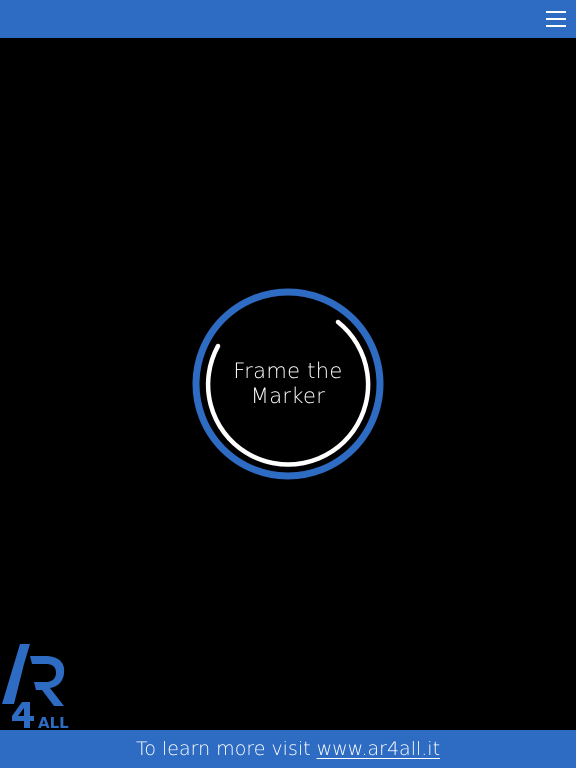 The width and height of the screenshot is (576, 768). I want to click on hamburger-menu-icon, so click(556, 19).